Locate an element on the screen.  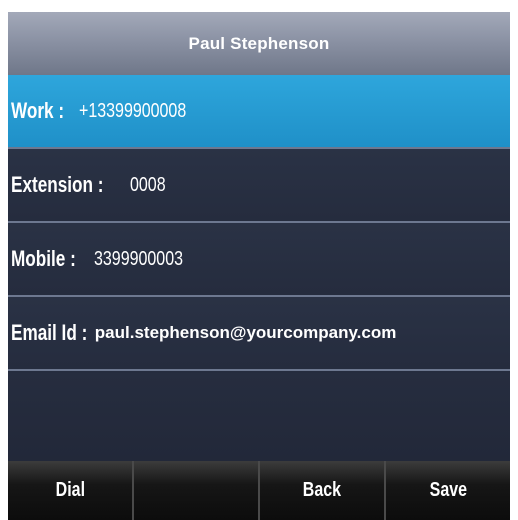
save-softkey: Save is located at coordinates (447, 490).